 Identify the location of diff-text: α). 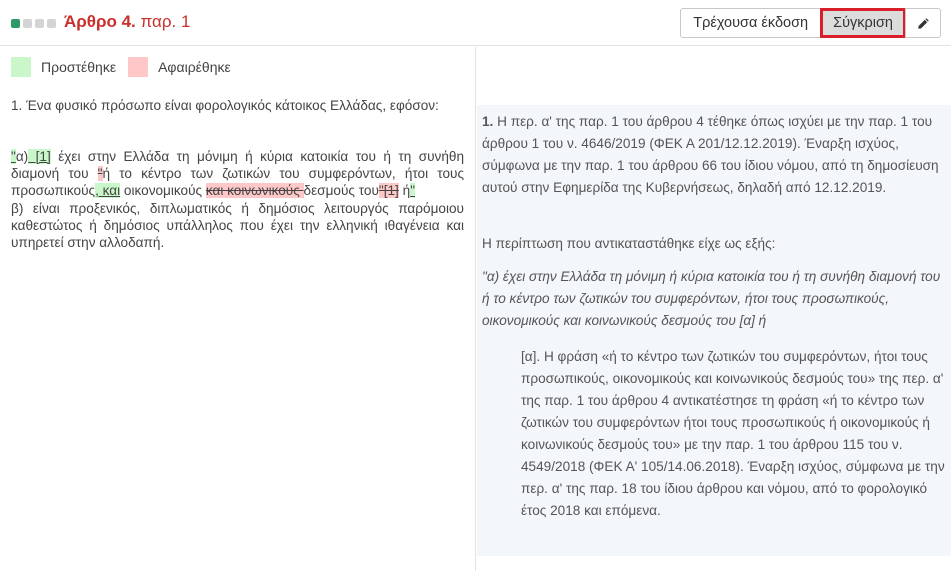
(22, 156).